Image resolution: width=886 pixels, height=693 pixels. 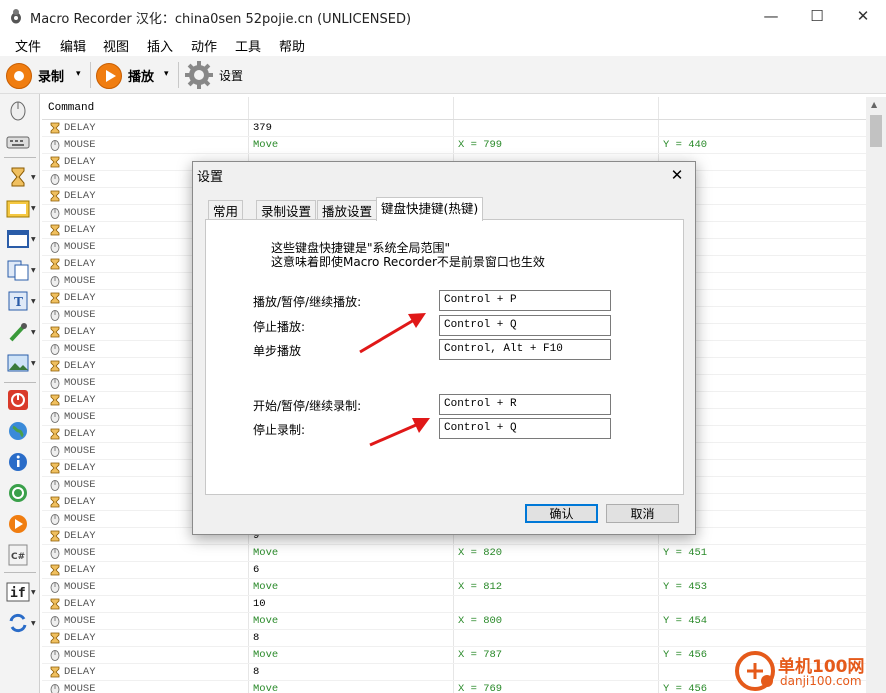 I want to click on record-button: 录制 ▾, so click(x=46, y=75).